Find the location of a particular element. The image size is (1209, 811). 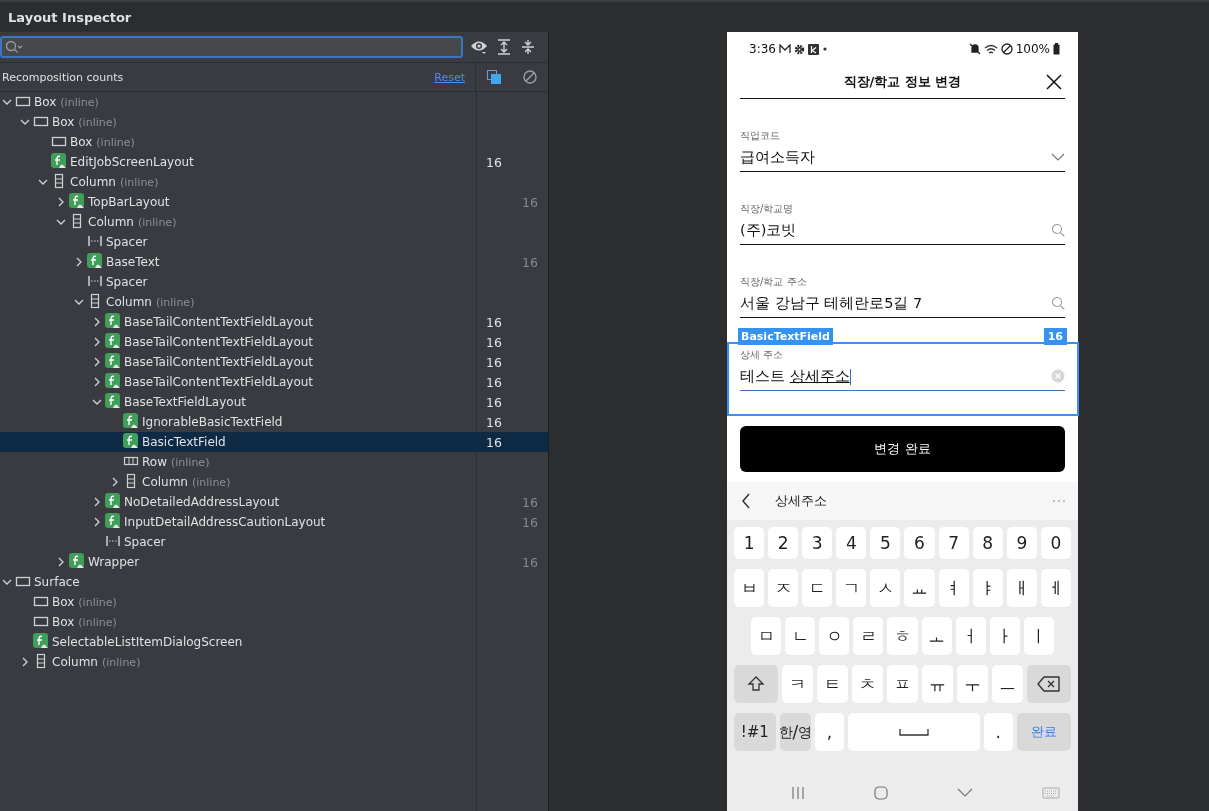

search-field is located at coordinates (231, 47).